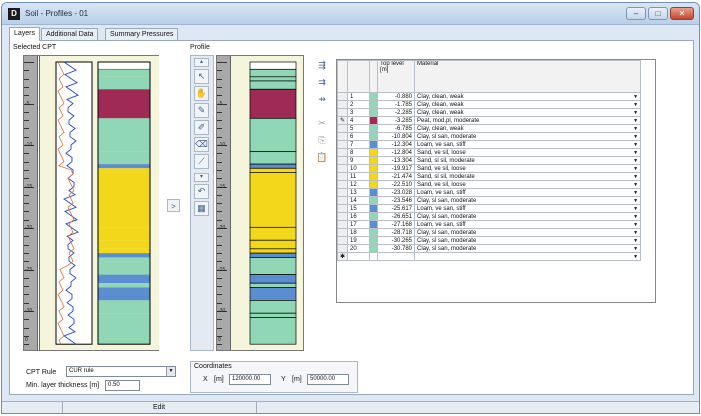 This screenshot has width=701, height=416. I want to click on dropper-icon: ⟋, so click(201, 161).